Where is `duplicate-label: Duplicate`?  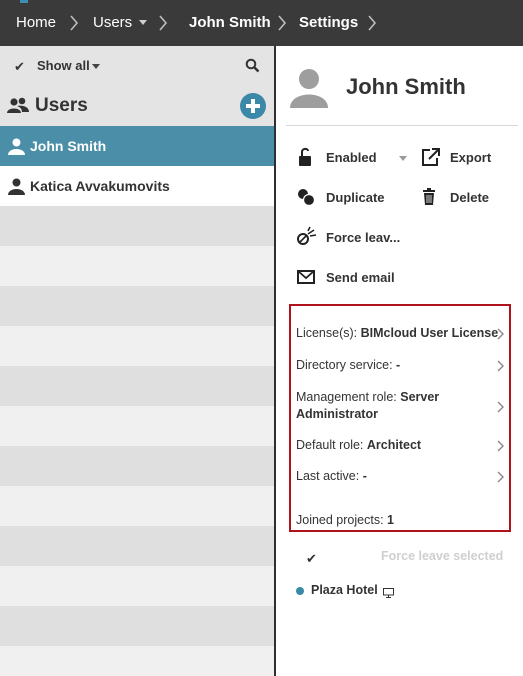
duplicate-label: Duplicate is located at coordinates (355, 197).